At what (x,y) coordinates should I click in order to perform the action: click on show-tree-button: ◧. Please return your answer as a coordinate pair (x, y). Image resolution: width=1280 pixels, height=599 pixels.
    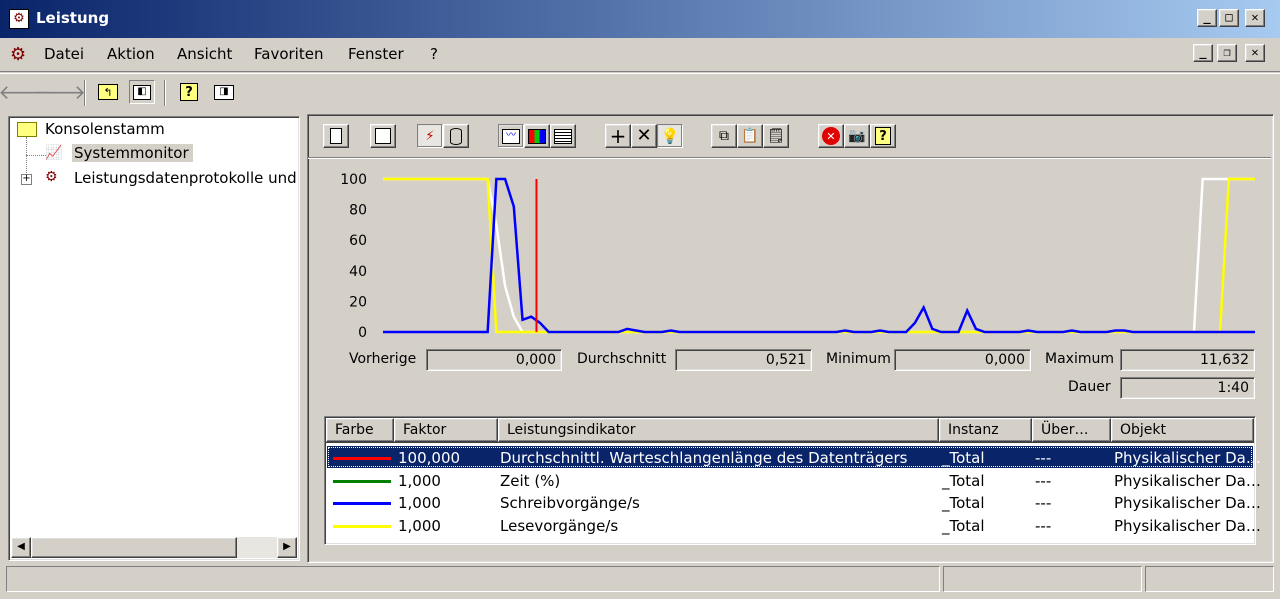
    Looking at the image, I should click on (142, 92).